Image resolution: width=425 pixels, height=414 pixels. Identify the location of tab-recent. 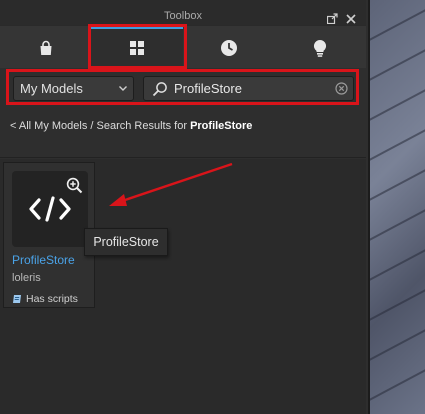
(228, 47).